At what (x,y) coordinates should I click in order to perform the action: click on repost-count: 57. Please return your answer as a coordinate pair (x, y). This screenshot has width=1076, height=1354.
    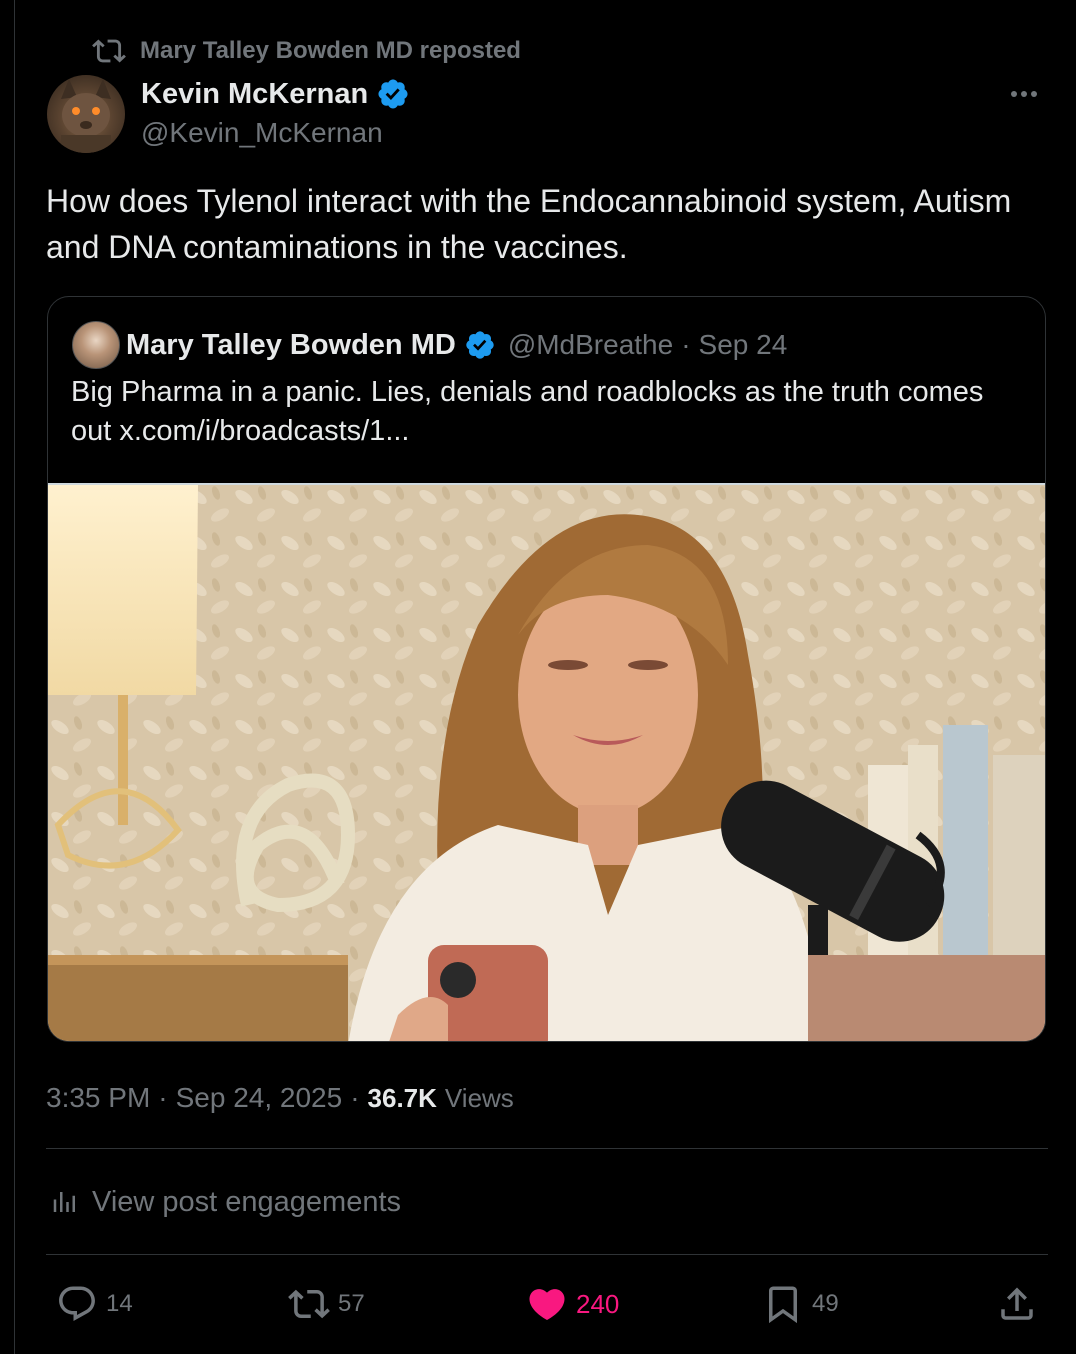
    Looking at the image, I should click on (351, 1303).